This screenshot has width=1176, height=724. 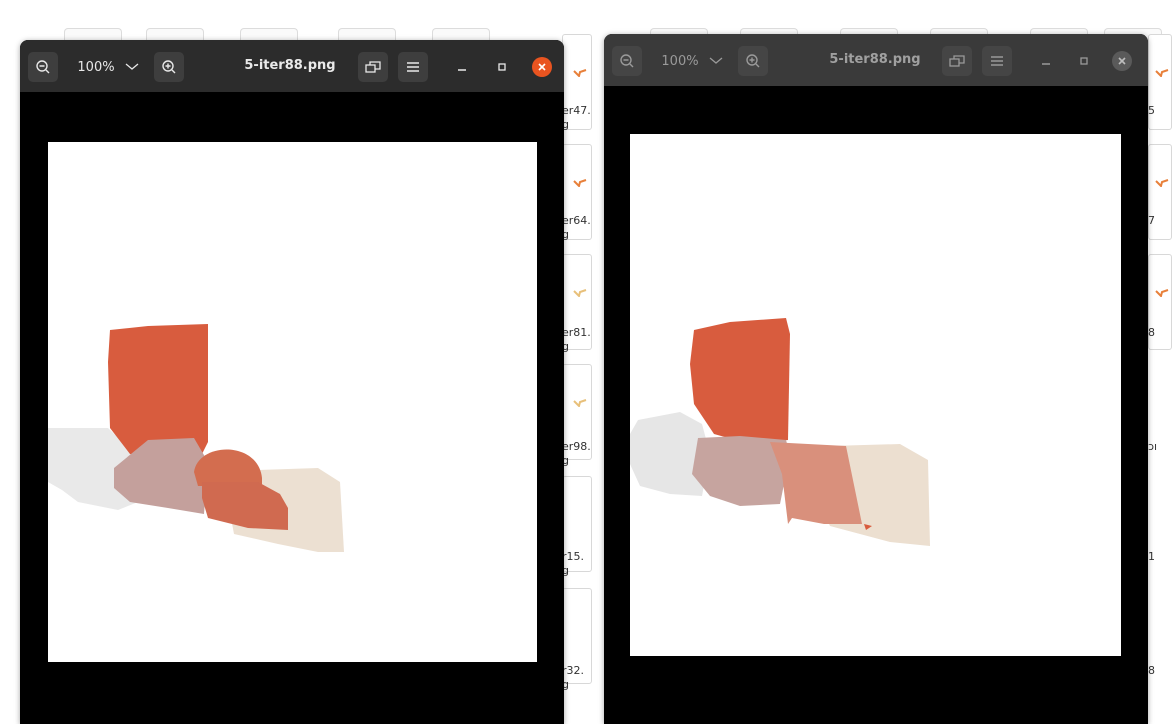 What do you see at coordinates (573, 556) in the screenshot?
I see `file-name-label: r15.` at bounding box center [573, 556].